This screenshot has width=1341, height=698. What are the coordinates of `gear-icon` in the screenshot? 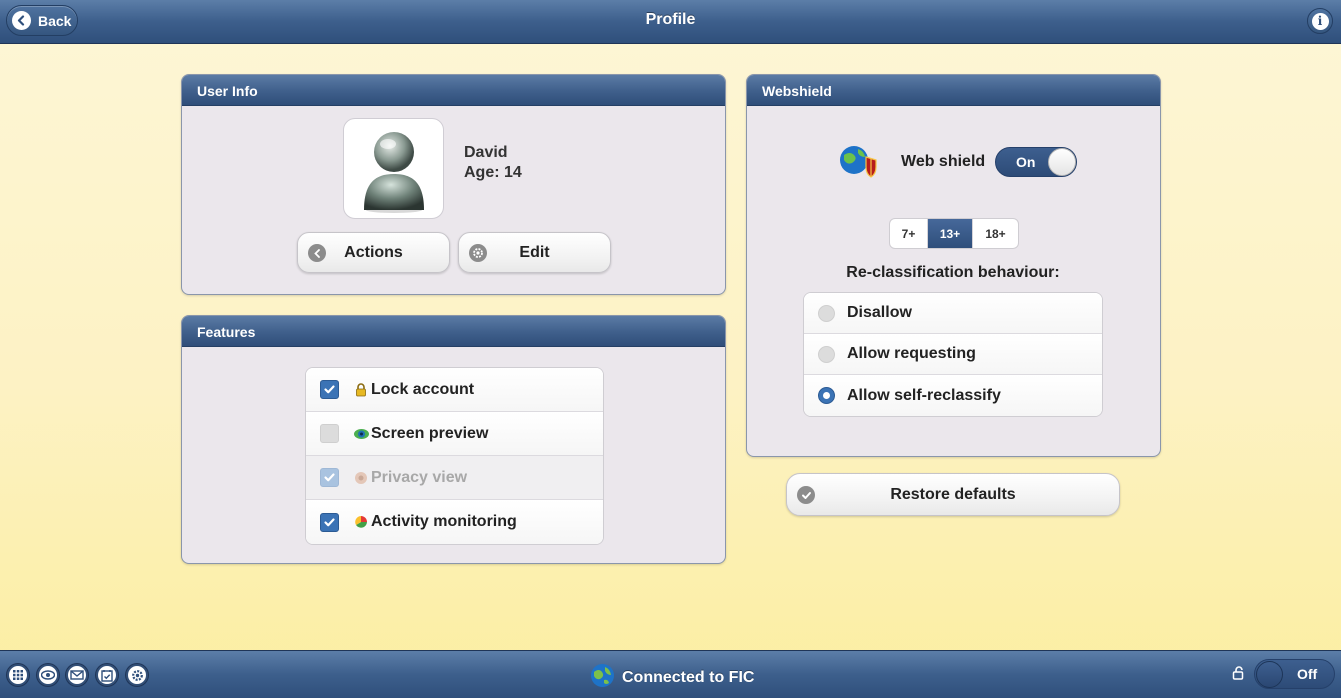 It's located at (478, 253).